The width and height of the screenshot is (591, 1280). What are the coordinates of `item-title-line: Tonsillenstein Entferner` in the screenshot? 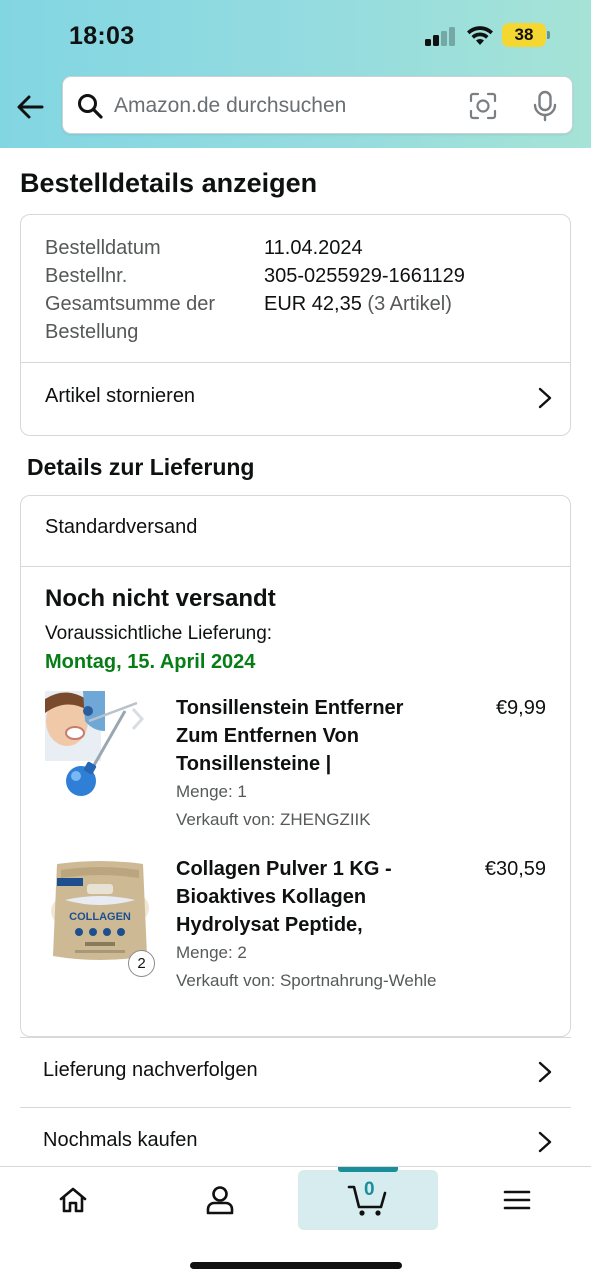 It's located at (290, 708).